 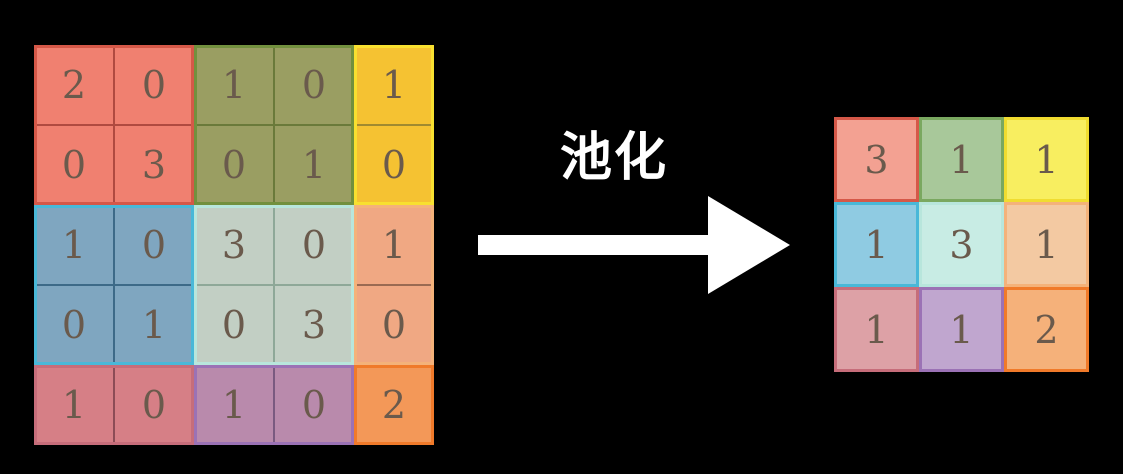 I want to click on right-arrow-icon, so click(x=634, y=245).